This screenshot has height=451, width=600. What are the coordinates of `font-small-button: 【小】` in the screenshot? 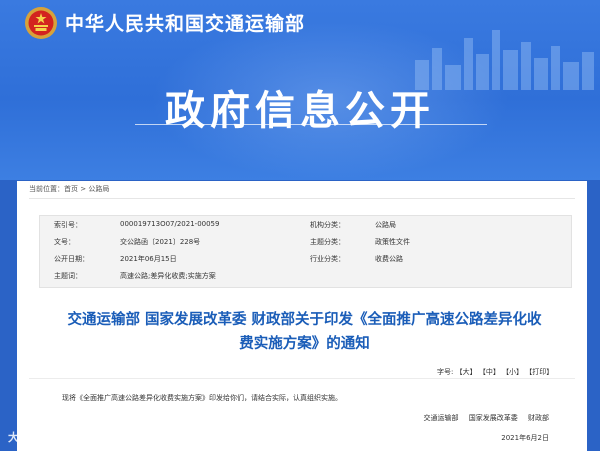 It's located at (512, 372).